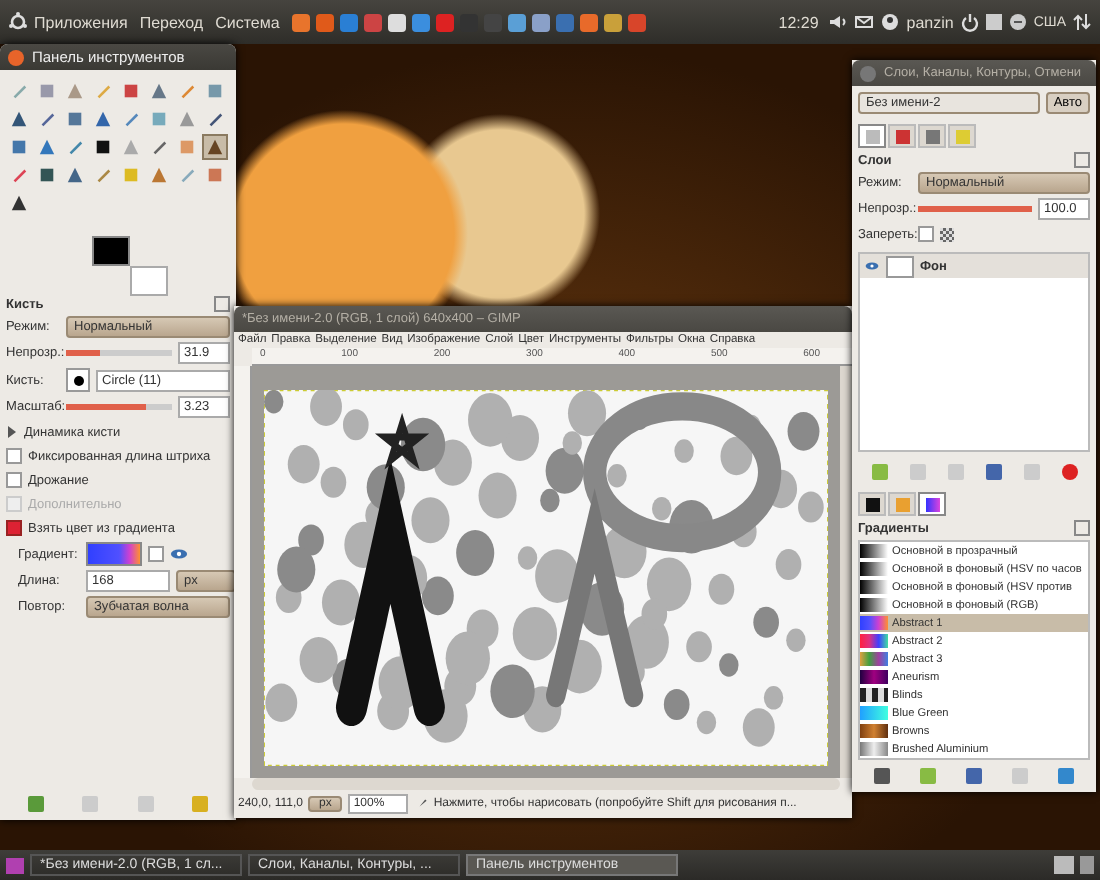 The image size is (1100, 880). Describe the element at coordinates (546, 784) in the screenshot. I see `horizontal-scrollbar` at that location.